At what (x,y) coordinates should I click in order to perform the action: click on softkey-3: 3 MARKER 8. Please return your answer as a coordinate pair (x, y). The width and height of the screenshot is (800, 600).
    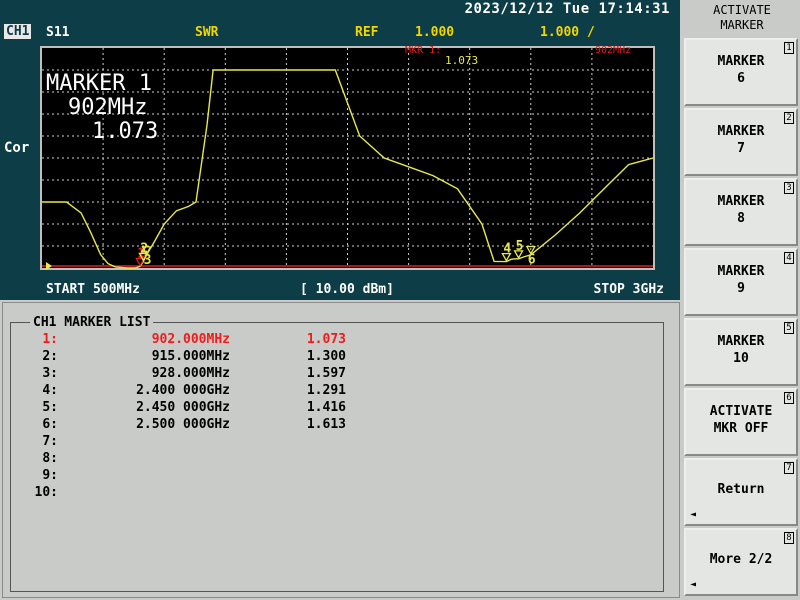
    Looking at the image, I should click on (741, 212).